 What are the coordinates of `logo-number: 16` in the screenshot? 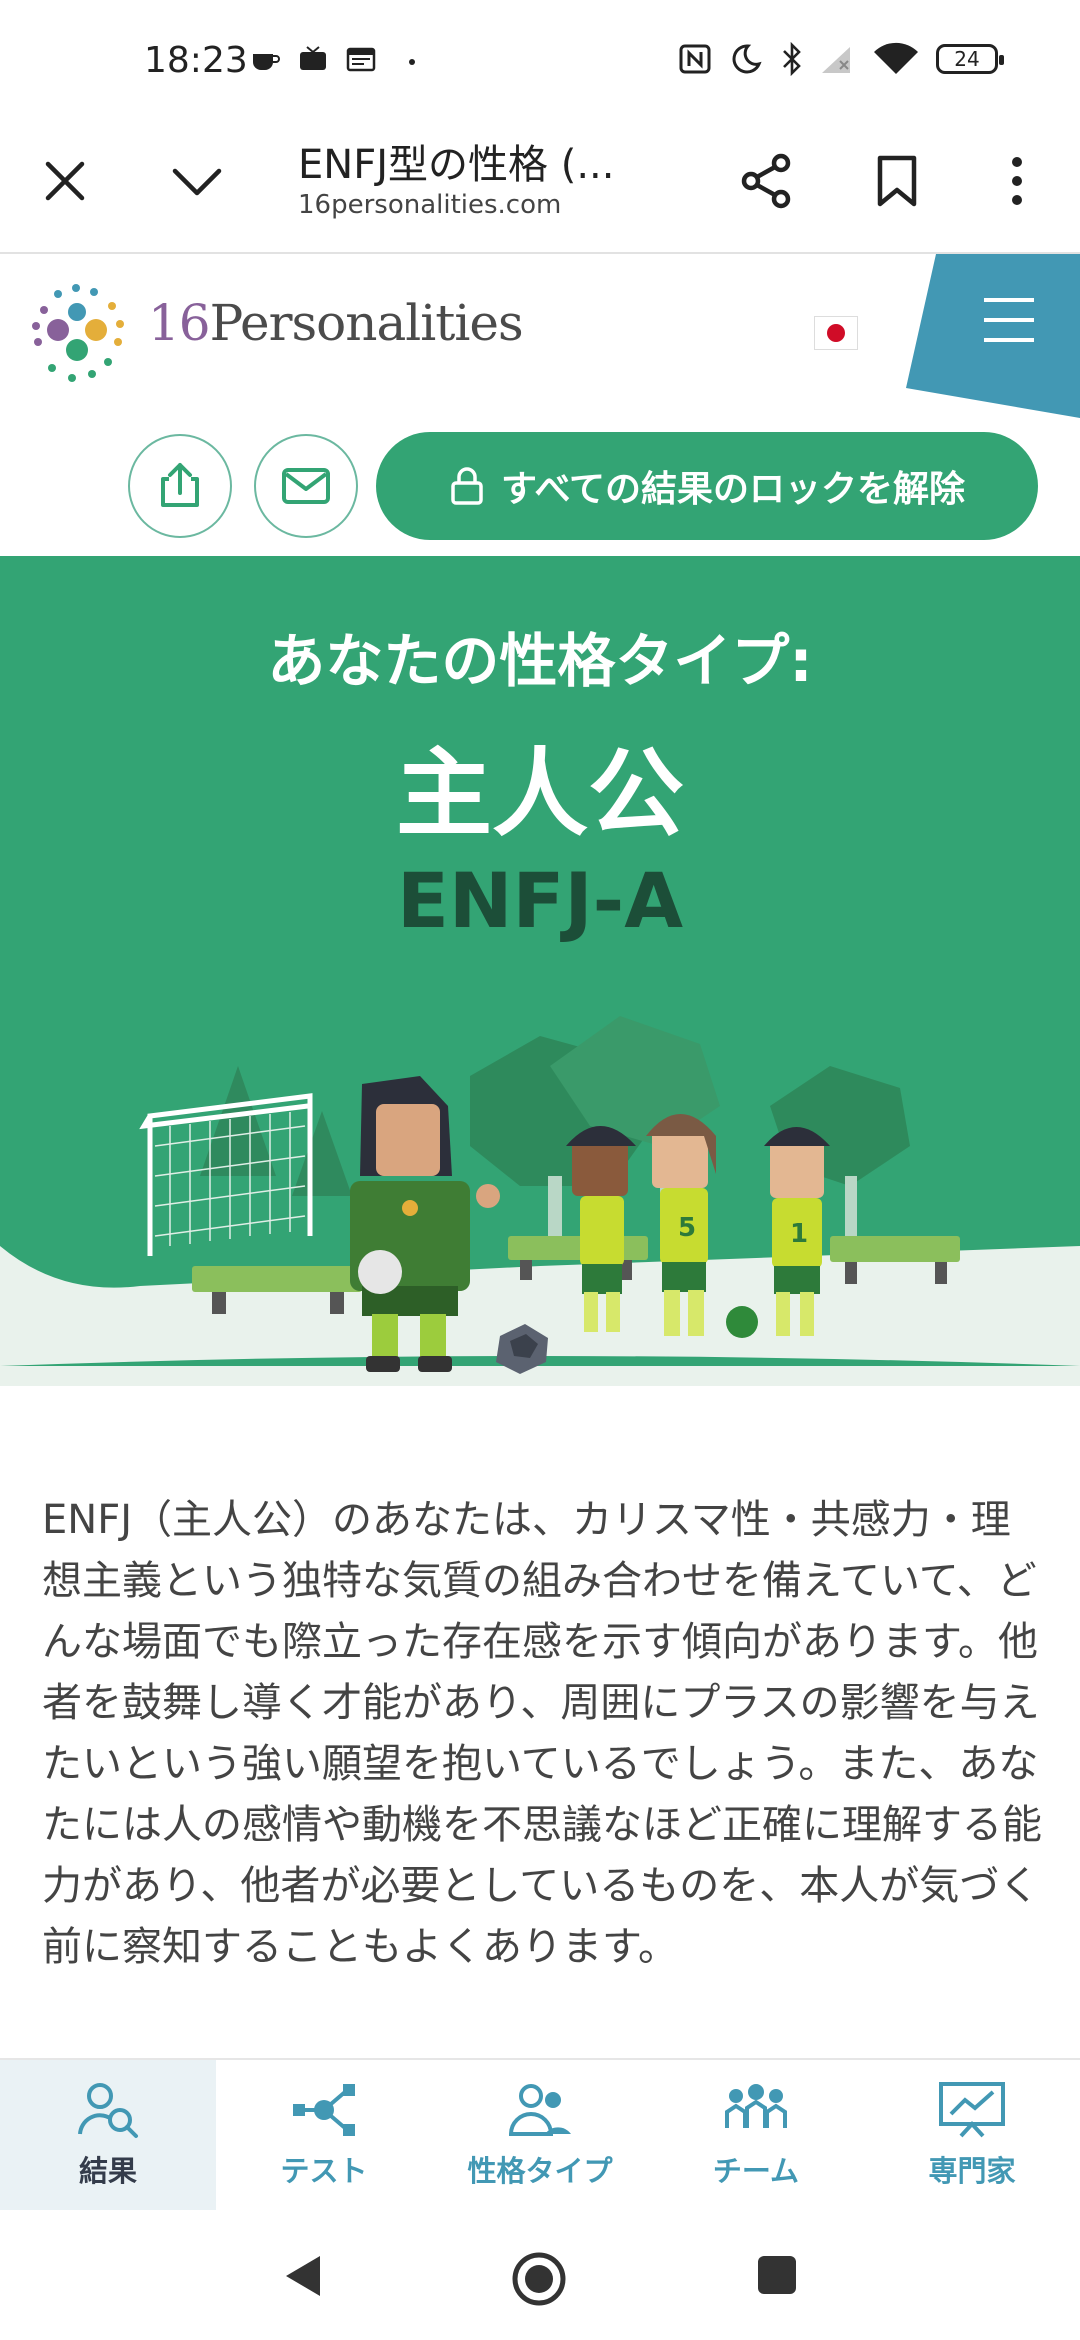 It's located at (179, 323).